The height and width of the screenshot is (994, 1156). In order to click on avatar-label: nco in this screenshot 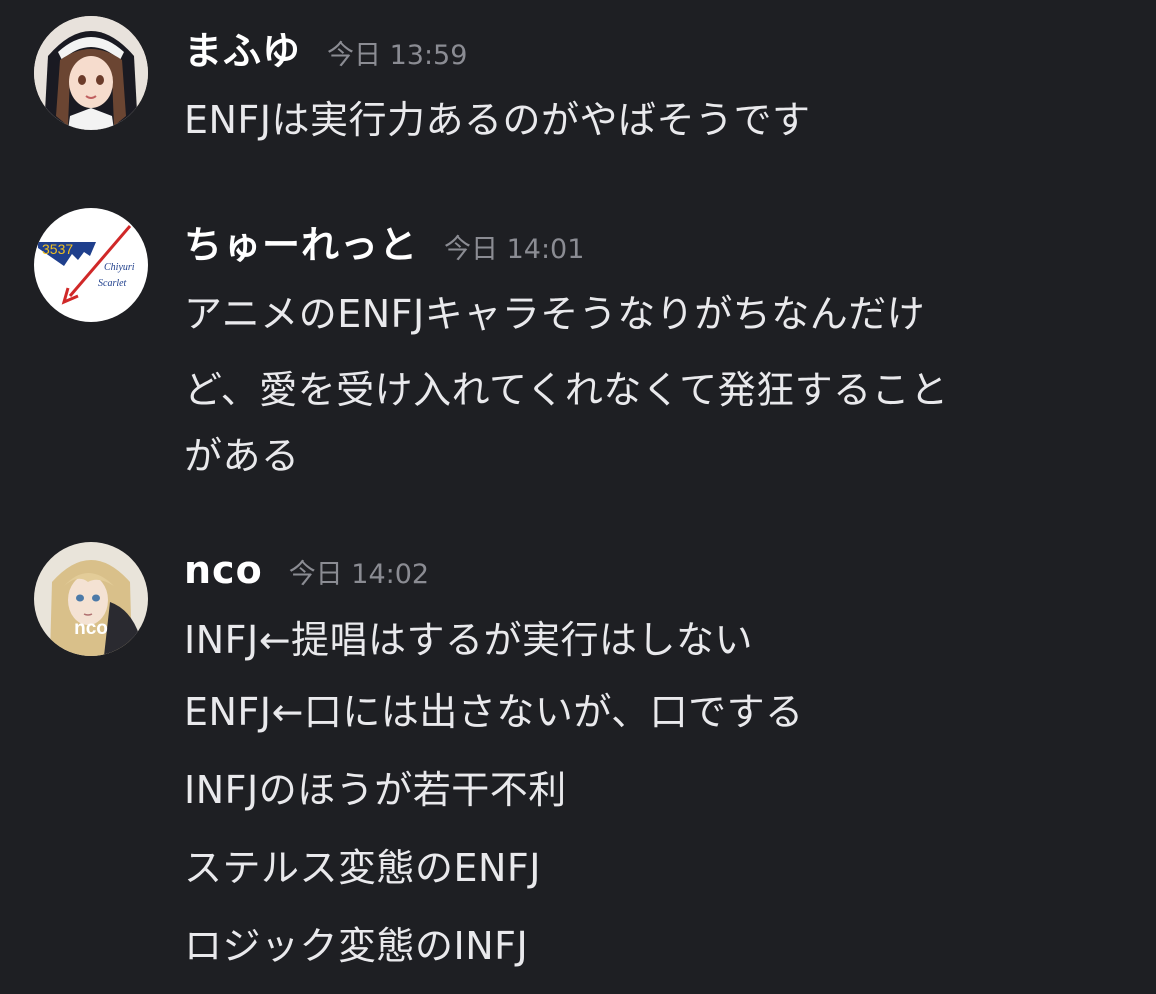, I will do `click(91, 628)`.